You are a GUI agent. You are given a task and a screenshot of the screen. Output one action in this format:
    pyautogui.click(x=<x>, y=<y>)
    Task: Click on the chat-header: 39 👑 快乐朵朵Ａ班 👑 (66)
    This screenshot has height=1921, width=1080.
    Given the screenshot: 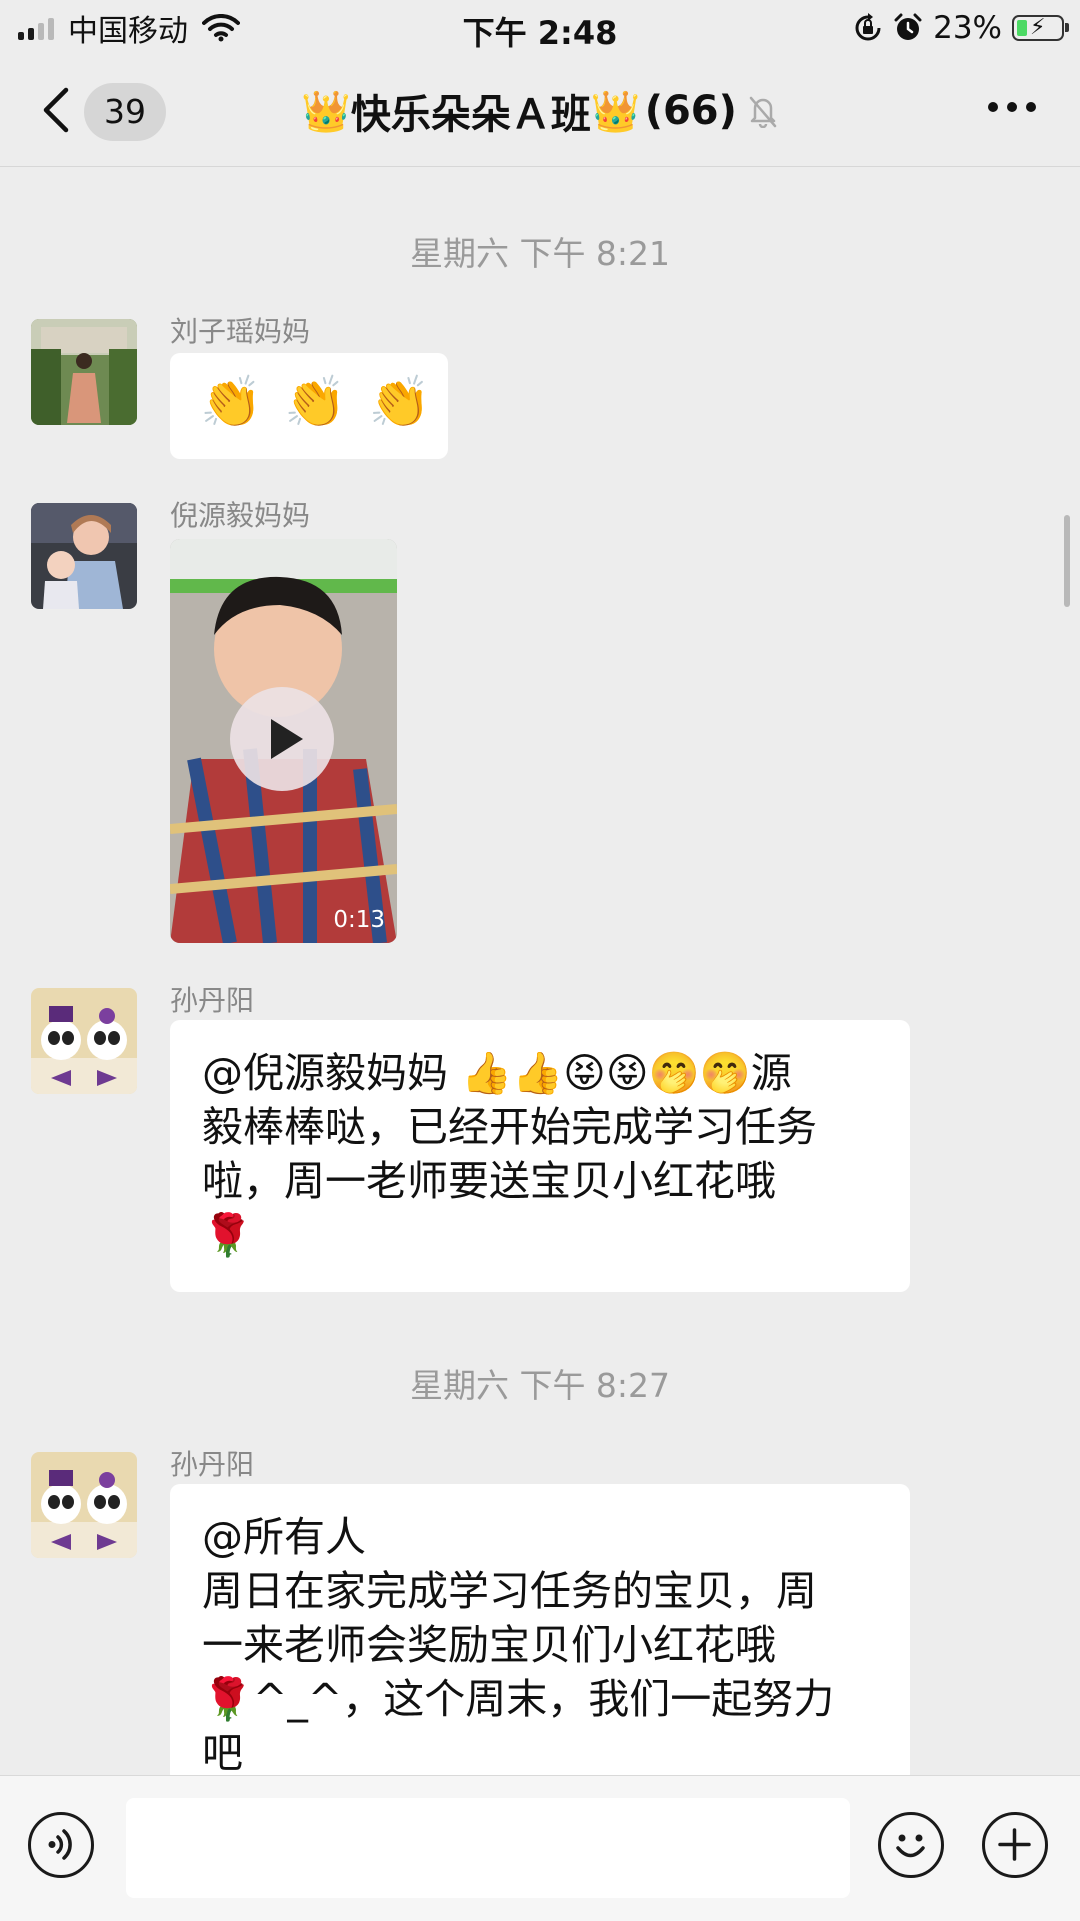 What is the action you would take?
    pyautogui.click(x=540, y=111)
    